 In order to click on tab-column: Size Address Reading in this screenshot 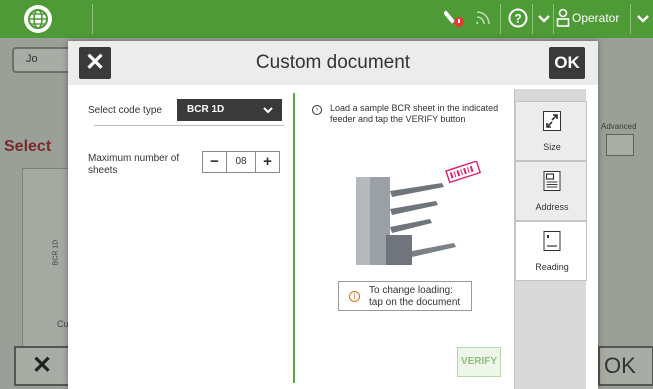, I will do `click(550, 239)`.